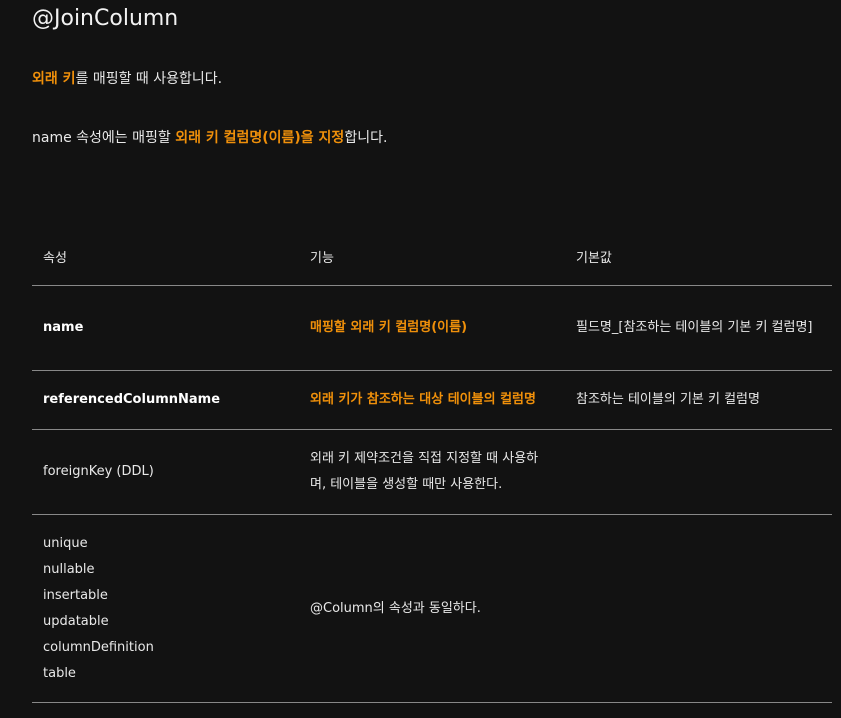  Describe the element at coordinates (260, 138) in the screenshot. I see `highlight: 외래 키 컬럼명(이름)을 지정` at that location.